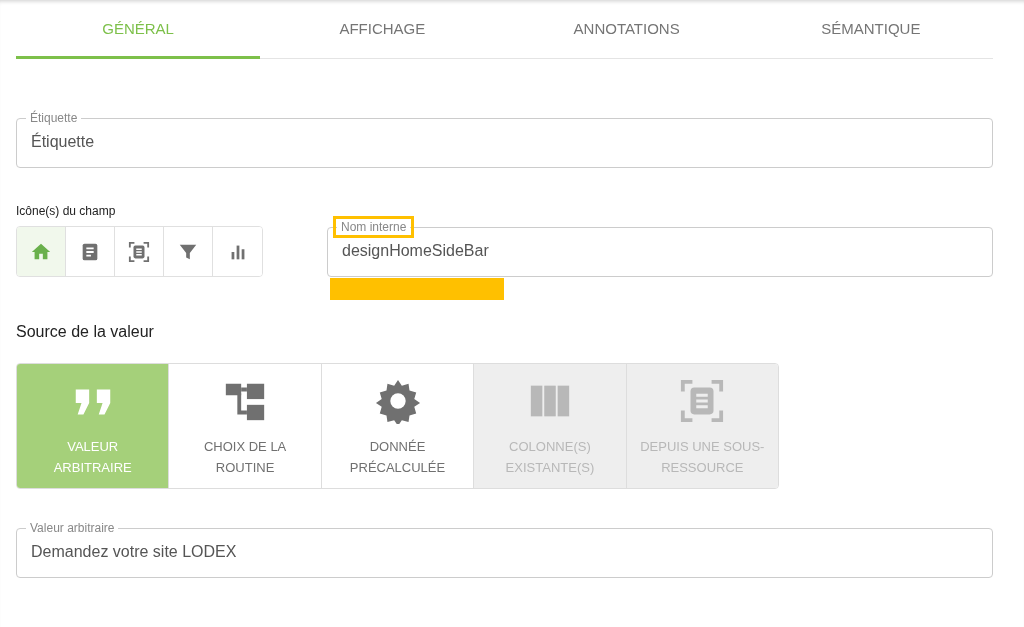 The image size is (1024, 627). I want to click on section-title: Source de la valeur, so click(85, 332).